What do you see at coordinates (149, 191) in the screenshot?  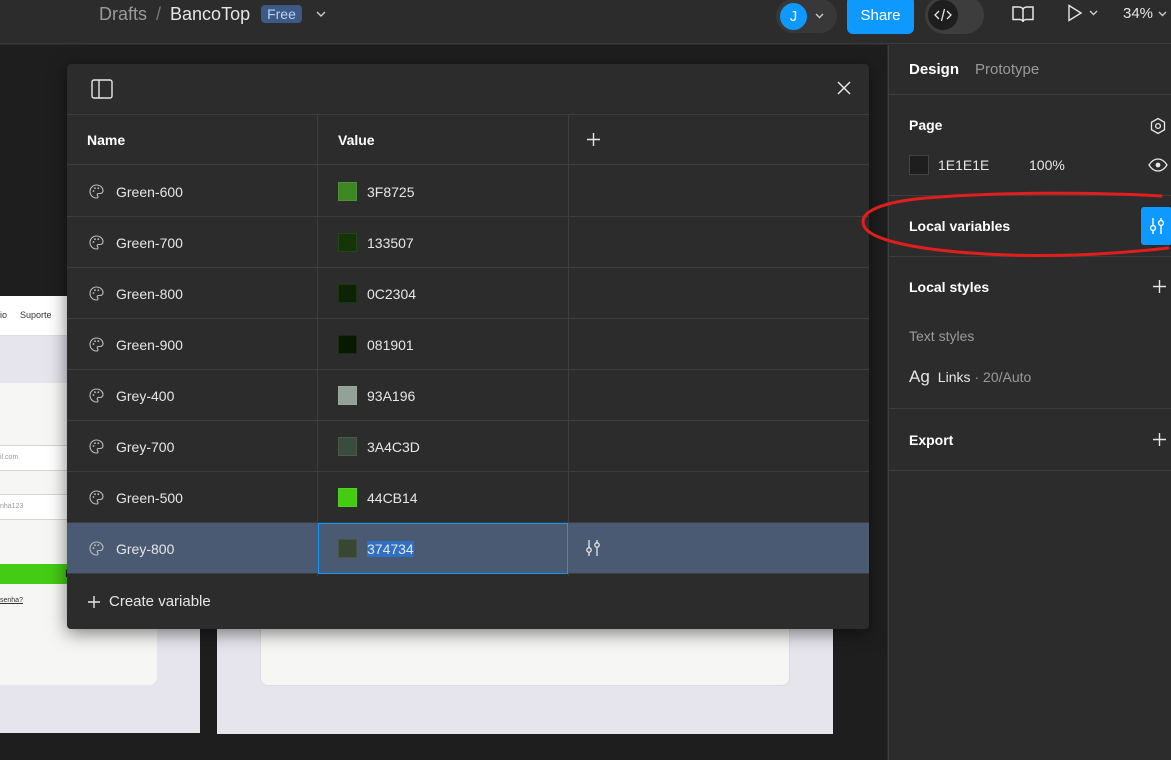 I see `variable-name: Green-600` at bounding box center [149, 191].